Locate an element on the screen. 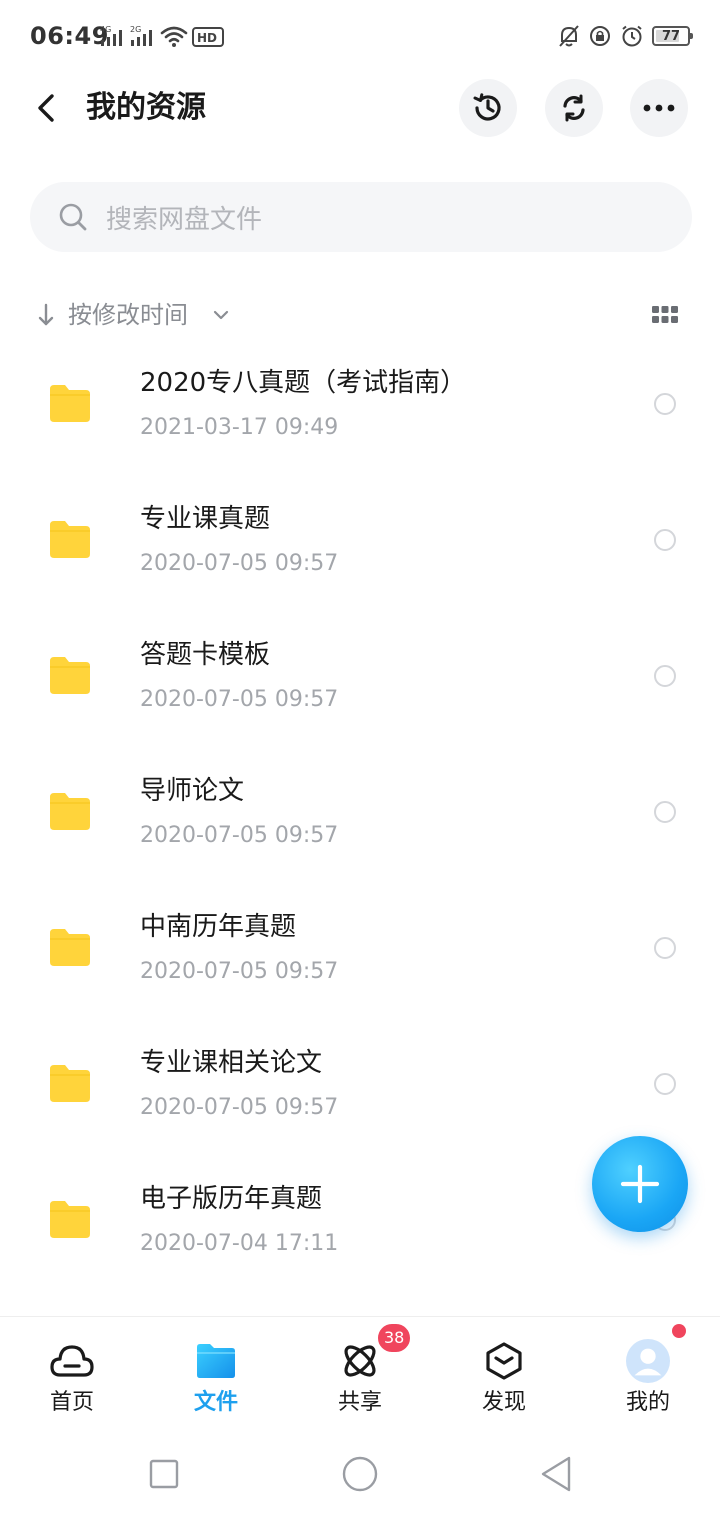 The image size is (720, 1520). tab-discover: 发现 is located at coordinates (504, 1372).